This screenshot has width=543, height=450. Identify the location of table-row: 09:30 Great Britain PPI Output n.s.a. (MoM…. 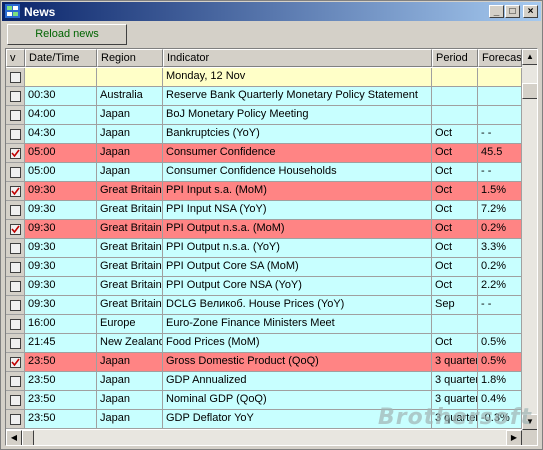
(264, 229).